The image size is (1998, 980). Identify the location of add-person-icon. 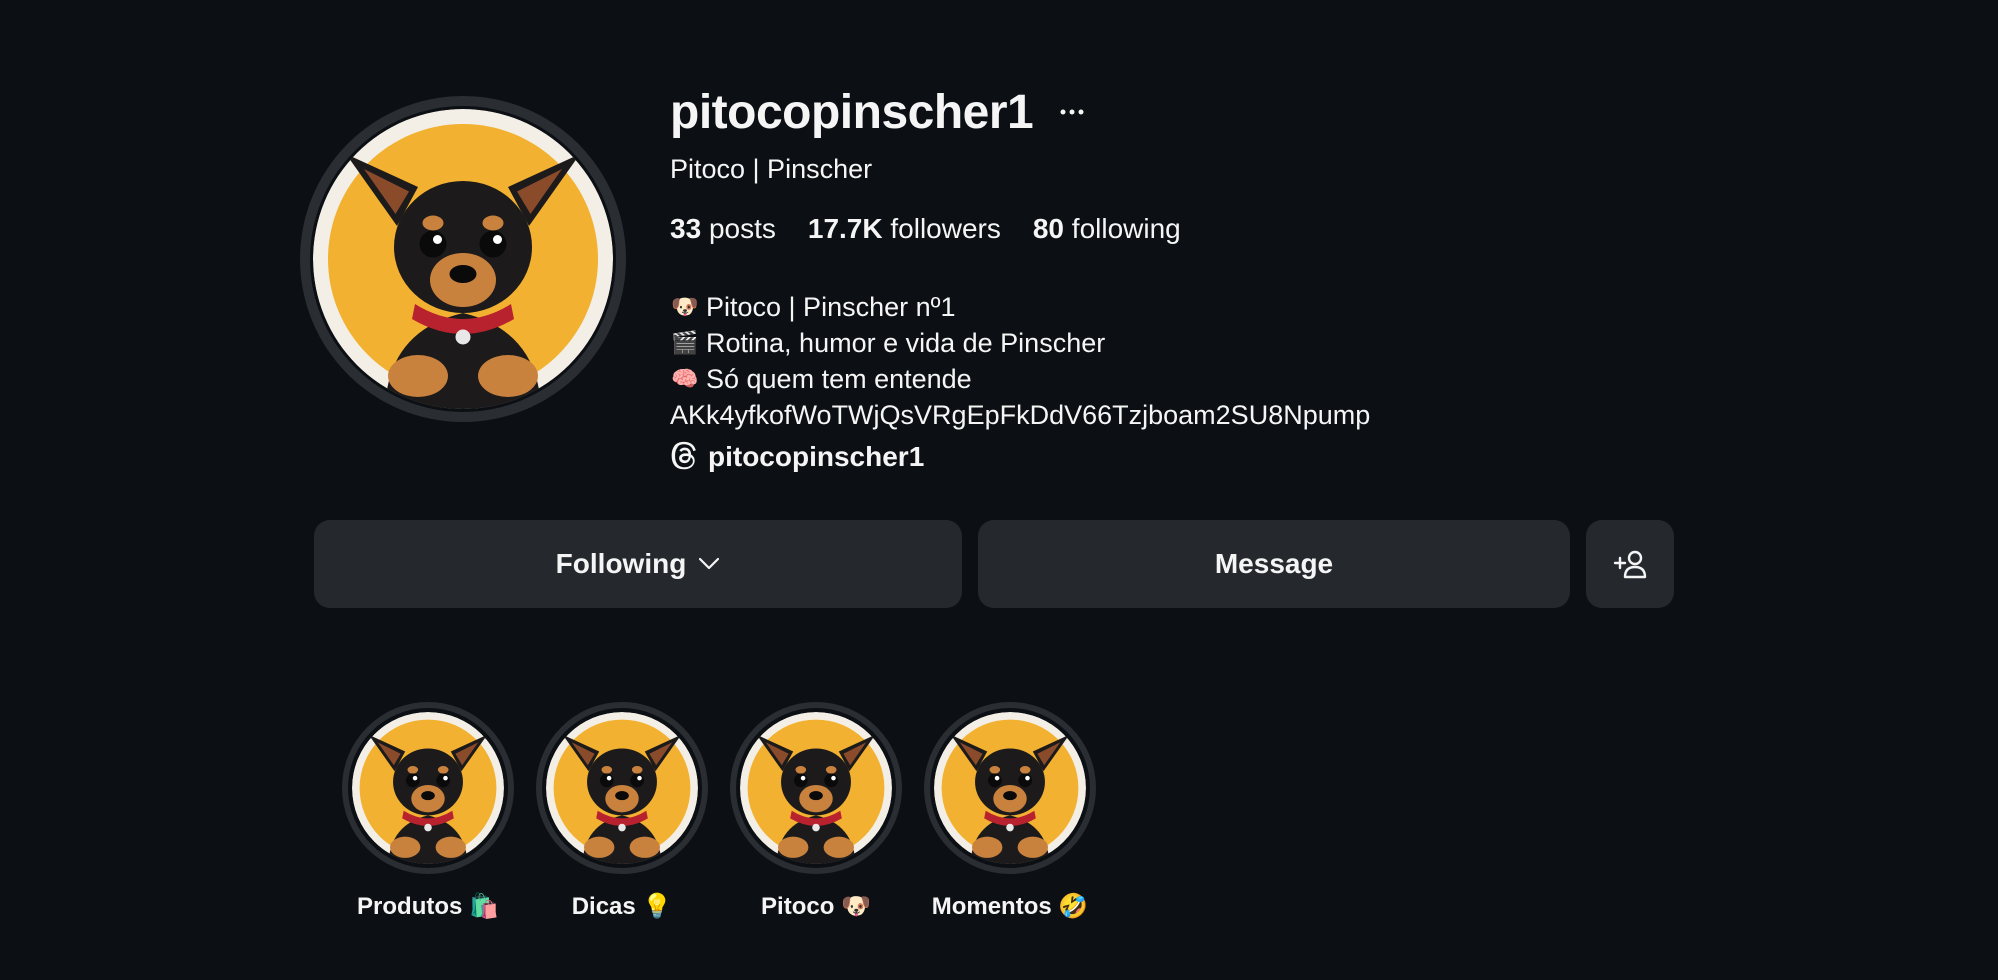
(1630, 564).